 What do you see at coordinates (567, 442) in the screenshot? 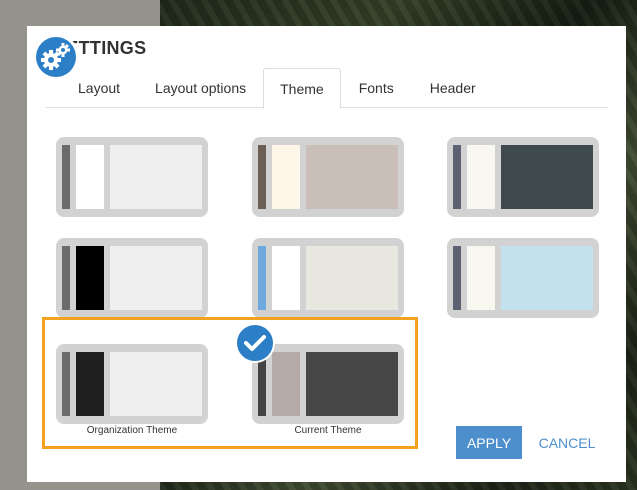
I see `cancel-button: CANCEL` at bounding box center [567, 442].